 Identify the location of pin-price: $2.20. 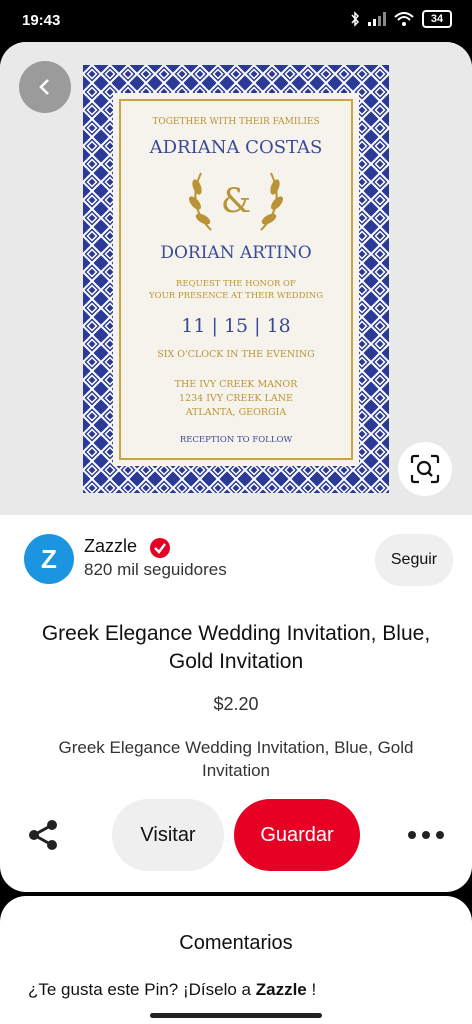
(236, 704).